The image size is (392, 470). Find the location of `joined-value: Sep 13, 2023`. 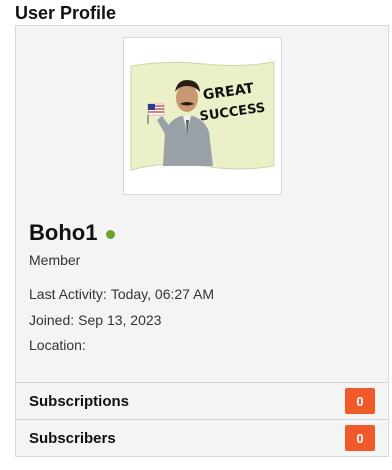

joined-value: Sep 13, 2023 is located at coordinates (120, 320).